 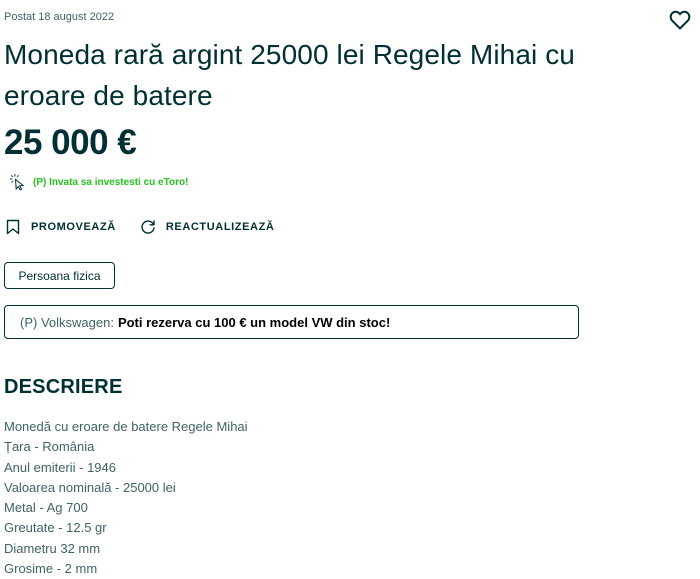 What do you see at coordinates (70, 142) in the screenshot?
I see `listing-price: 25 000 €` at bounding box center [70, 142].